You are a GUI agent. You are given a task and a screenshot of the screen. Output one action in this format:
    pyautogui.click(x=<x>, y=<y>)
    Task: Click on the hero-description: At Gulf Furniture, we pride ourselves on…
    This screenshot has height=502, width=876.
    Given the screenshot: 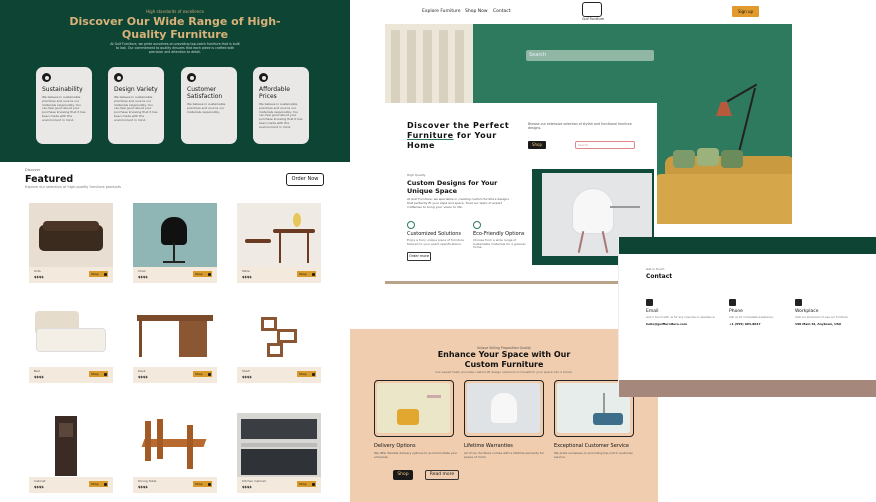 What is the action you would take?
    pyautogui.click(x=175, y=48)
    